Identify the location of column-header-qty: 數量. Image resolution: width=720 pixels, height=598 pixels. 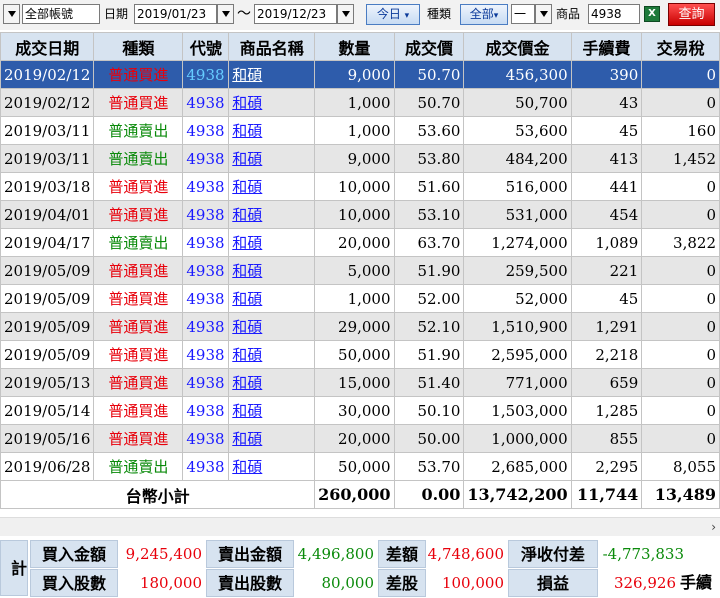
(354, 46).